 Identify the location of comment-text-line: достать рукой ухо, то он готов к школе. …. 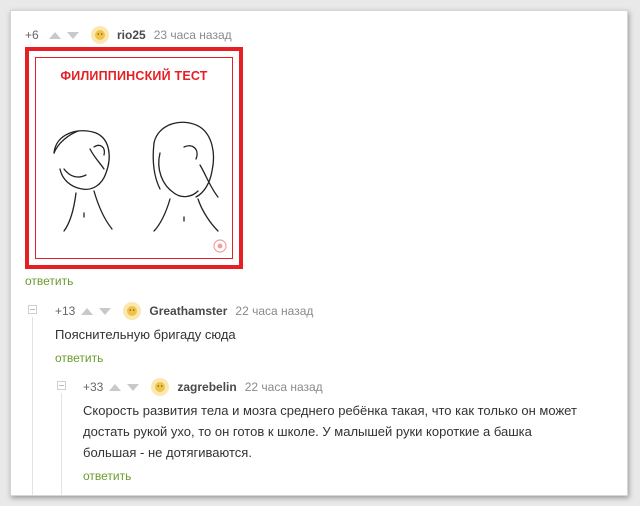
(307, 431).